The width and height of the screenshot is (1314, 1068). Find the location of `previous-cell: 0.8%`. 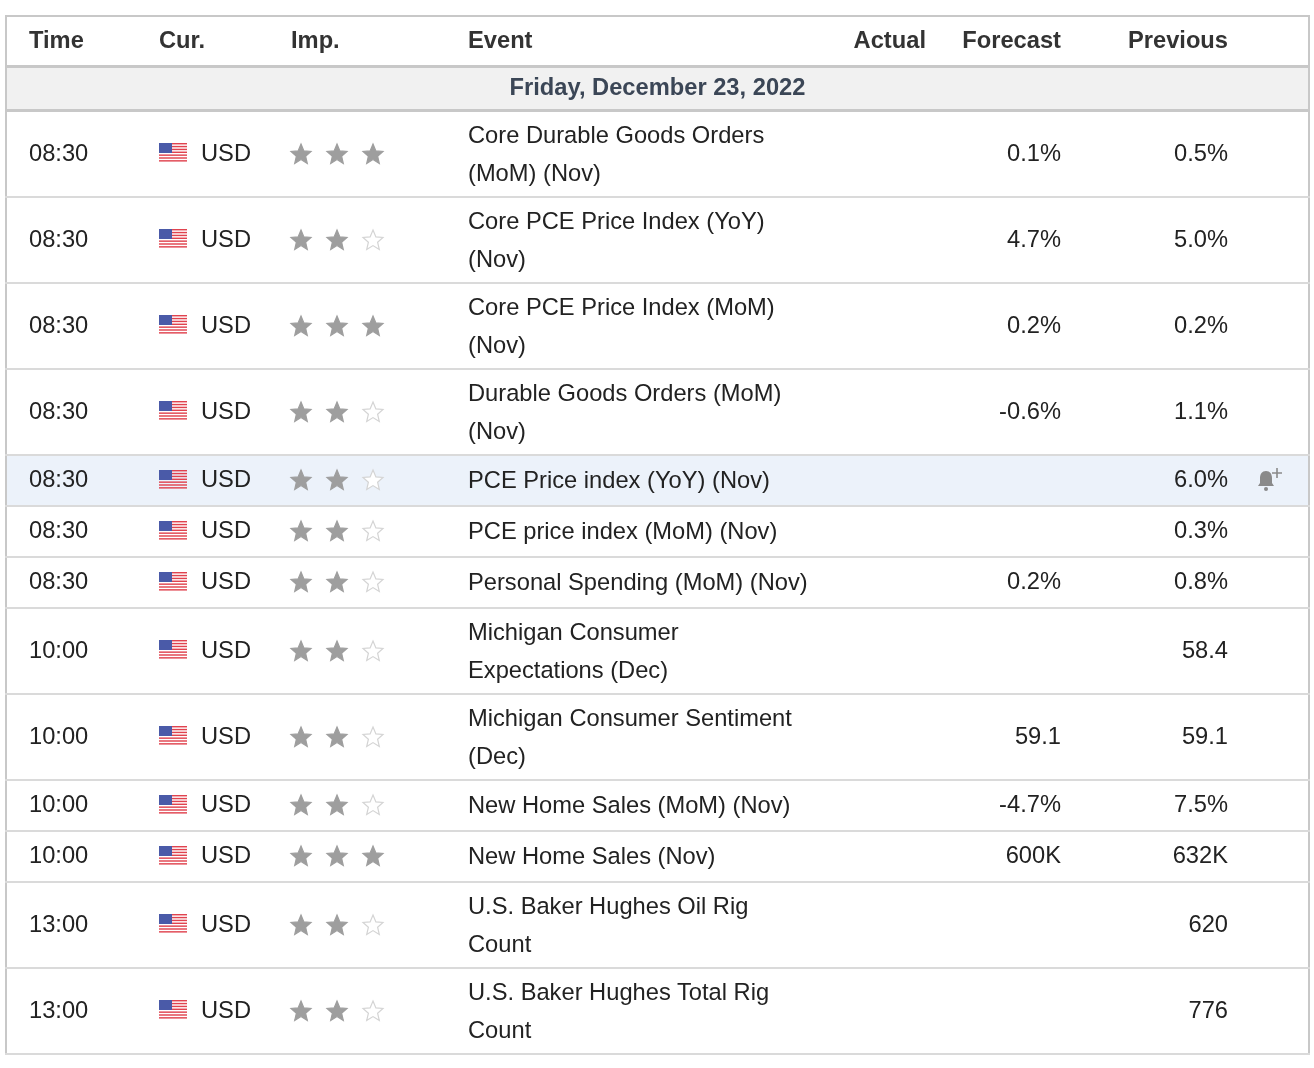

previous-cell: 0.8% is located at coordinates (1201, 581).